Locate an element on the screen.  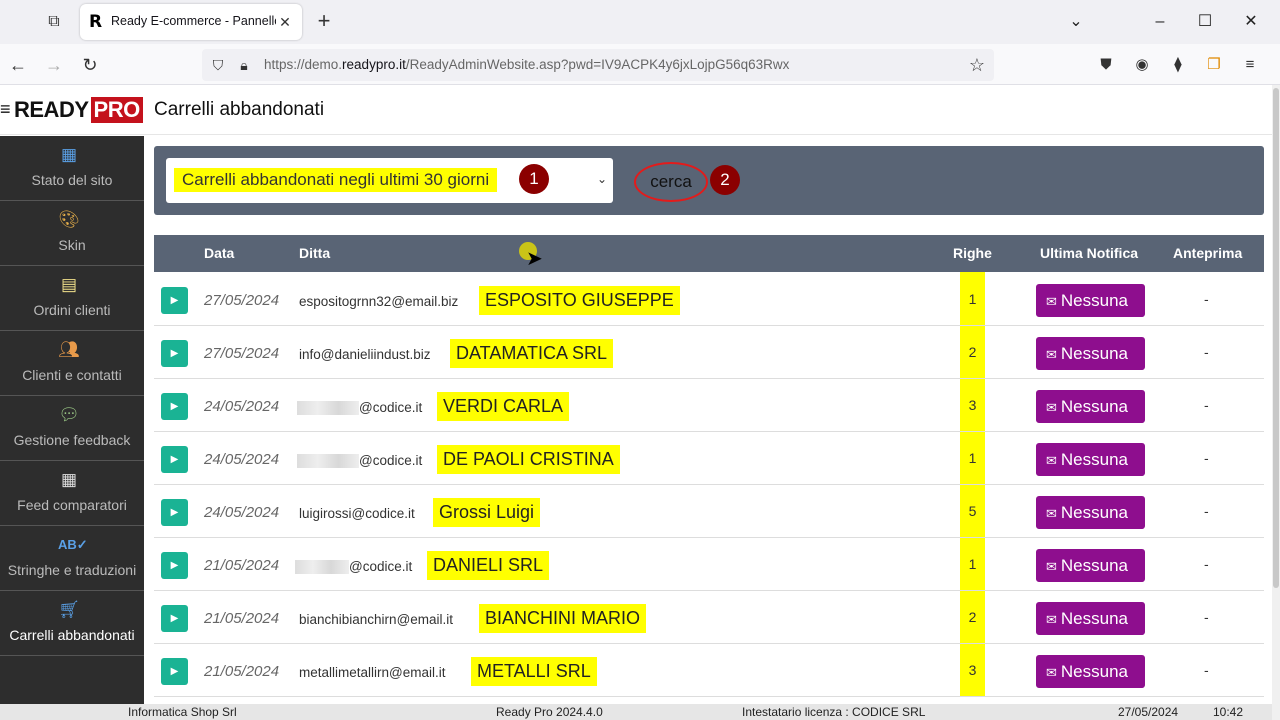
sidebar-item-carrelli-abbandonati: 🛒︎ Carrelli abbandonati is located at coordinates (72, 623).